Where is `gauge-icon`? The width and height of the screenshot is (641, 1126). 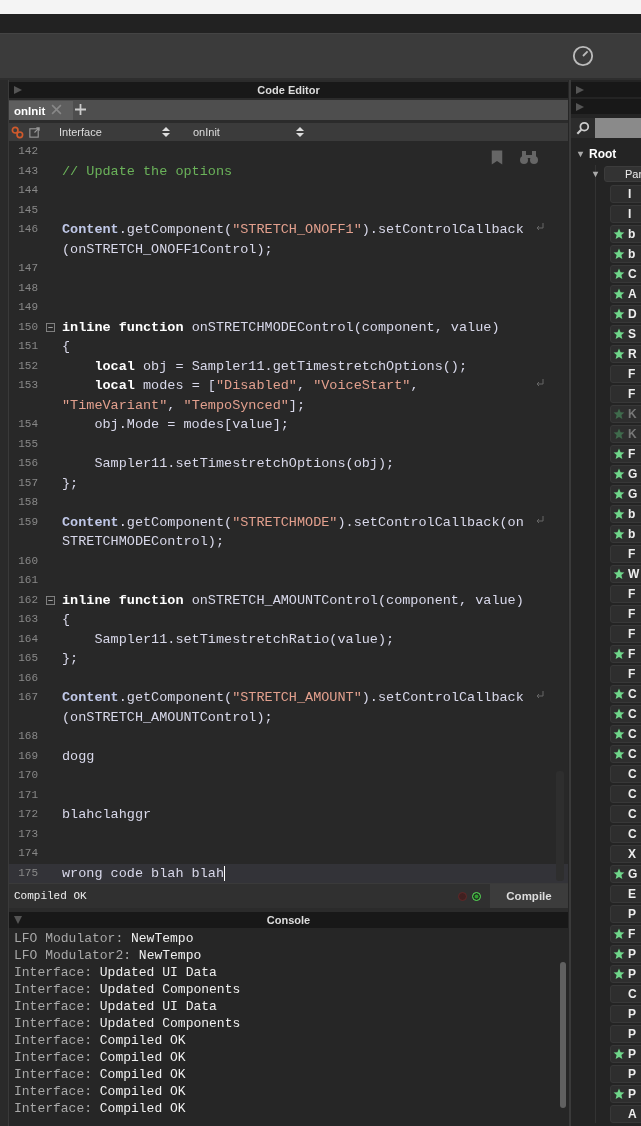 gauge-icon is located at coordinates (583, 56).